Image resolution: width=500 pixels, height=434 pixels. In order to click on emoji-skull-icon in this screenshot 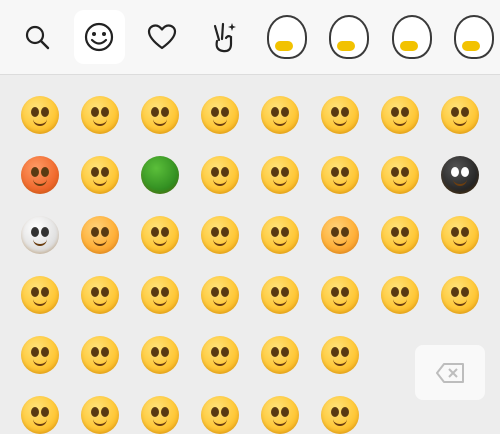, I will do `click(40, 235)`.